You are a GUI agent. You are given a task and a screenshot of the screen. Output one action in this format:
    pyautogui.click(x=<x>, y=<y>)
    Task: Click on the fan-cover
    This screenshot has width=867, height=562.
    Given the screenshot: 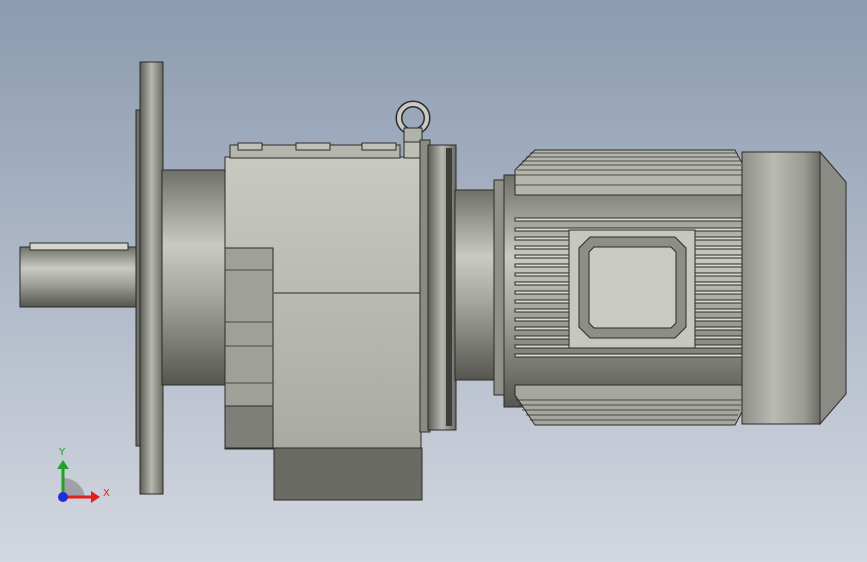 What is the action you would take?
    pyautogui.click(x=794, y=288)
    